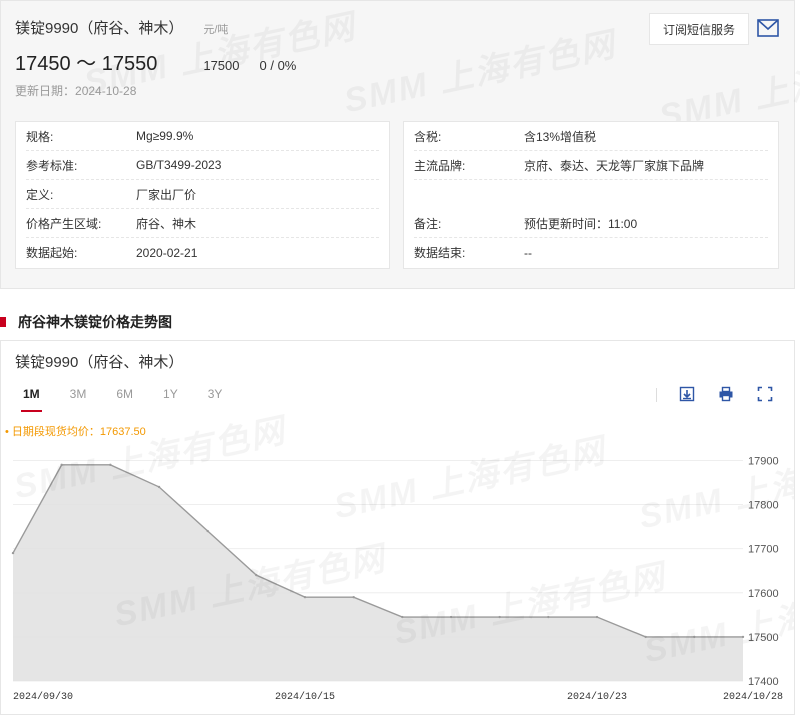  I want to click on spec-label: 备注:, so click(428, 223).